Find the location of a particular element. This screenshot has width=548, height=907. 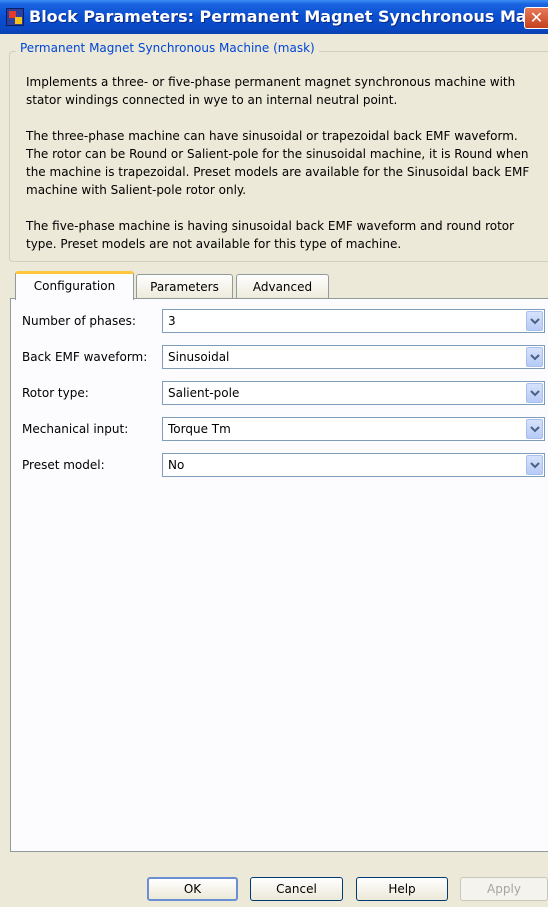

number-of-phases-label: Number of phases: is located at coordinates (79, 321).